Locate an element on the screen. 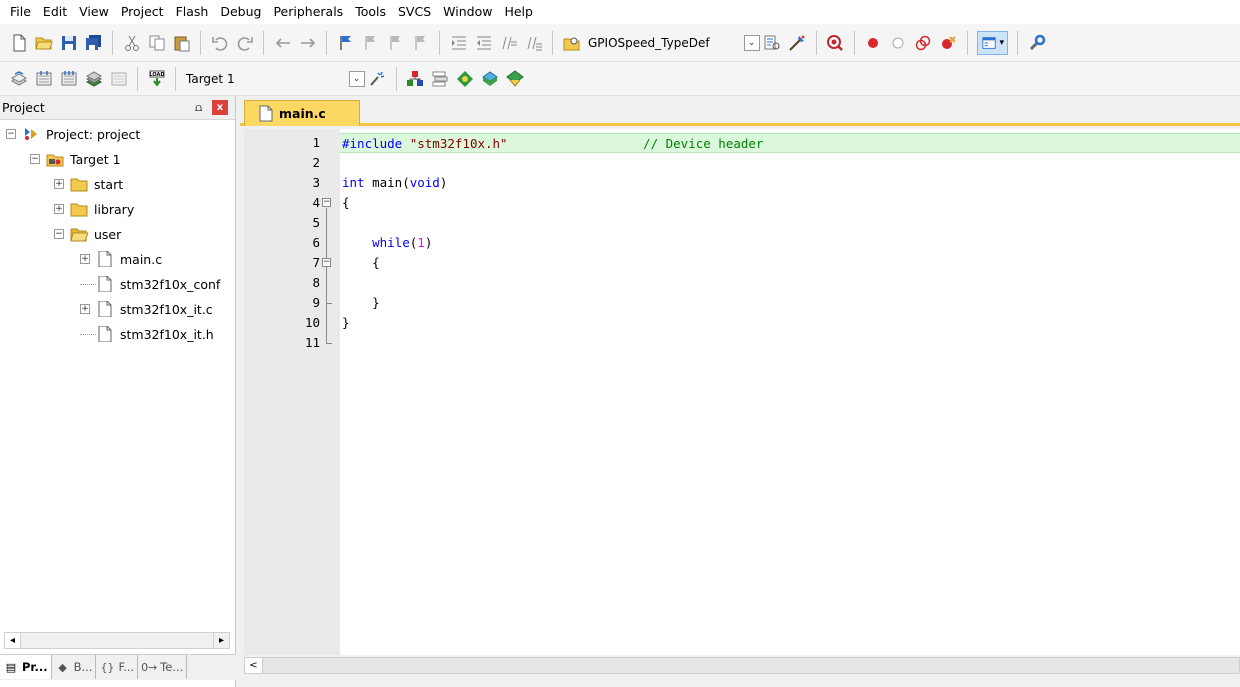 This screenshot has height=687, width=1240. tree-item: − Project: project is located at coordinates (73, 134).